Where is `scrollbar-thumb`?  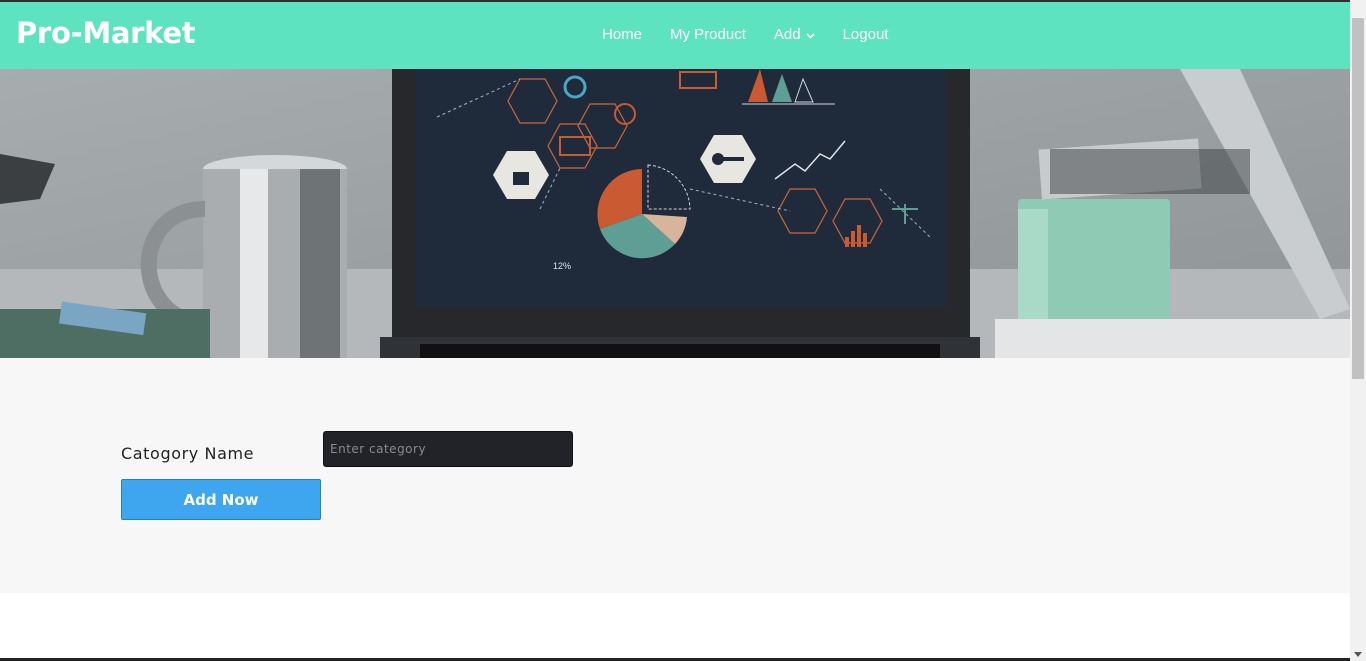
scrollbar-thumb is located at coordinates (1358, 198).